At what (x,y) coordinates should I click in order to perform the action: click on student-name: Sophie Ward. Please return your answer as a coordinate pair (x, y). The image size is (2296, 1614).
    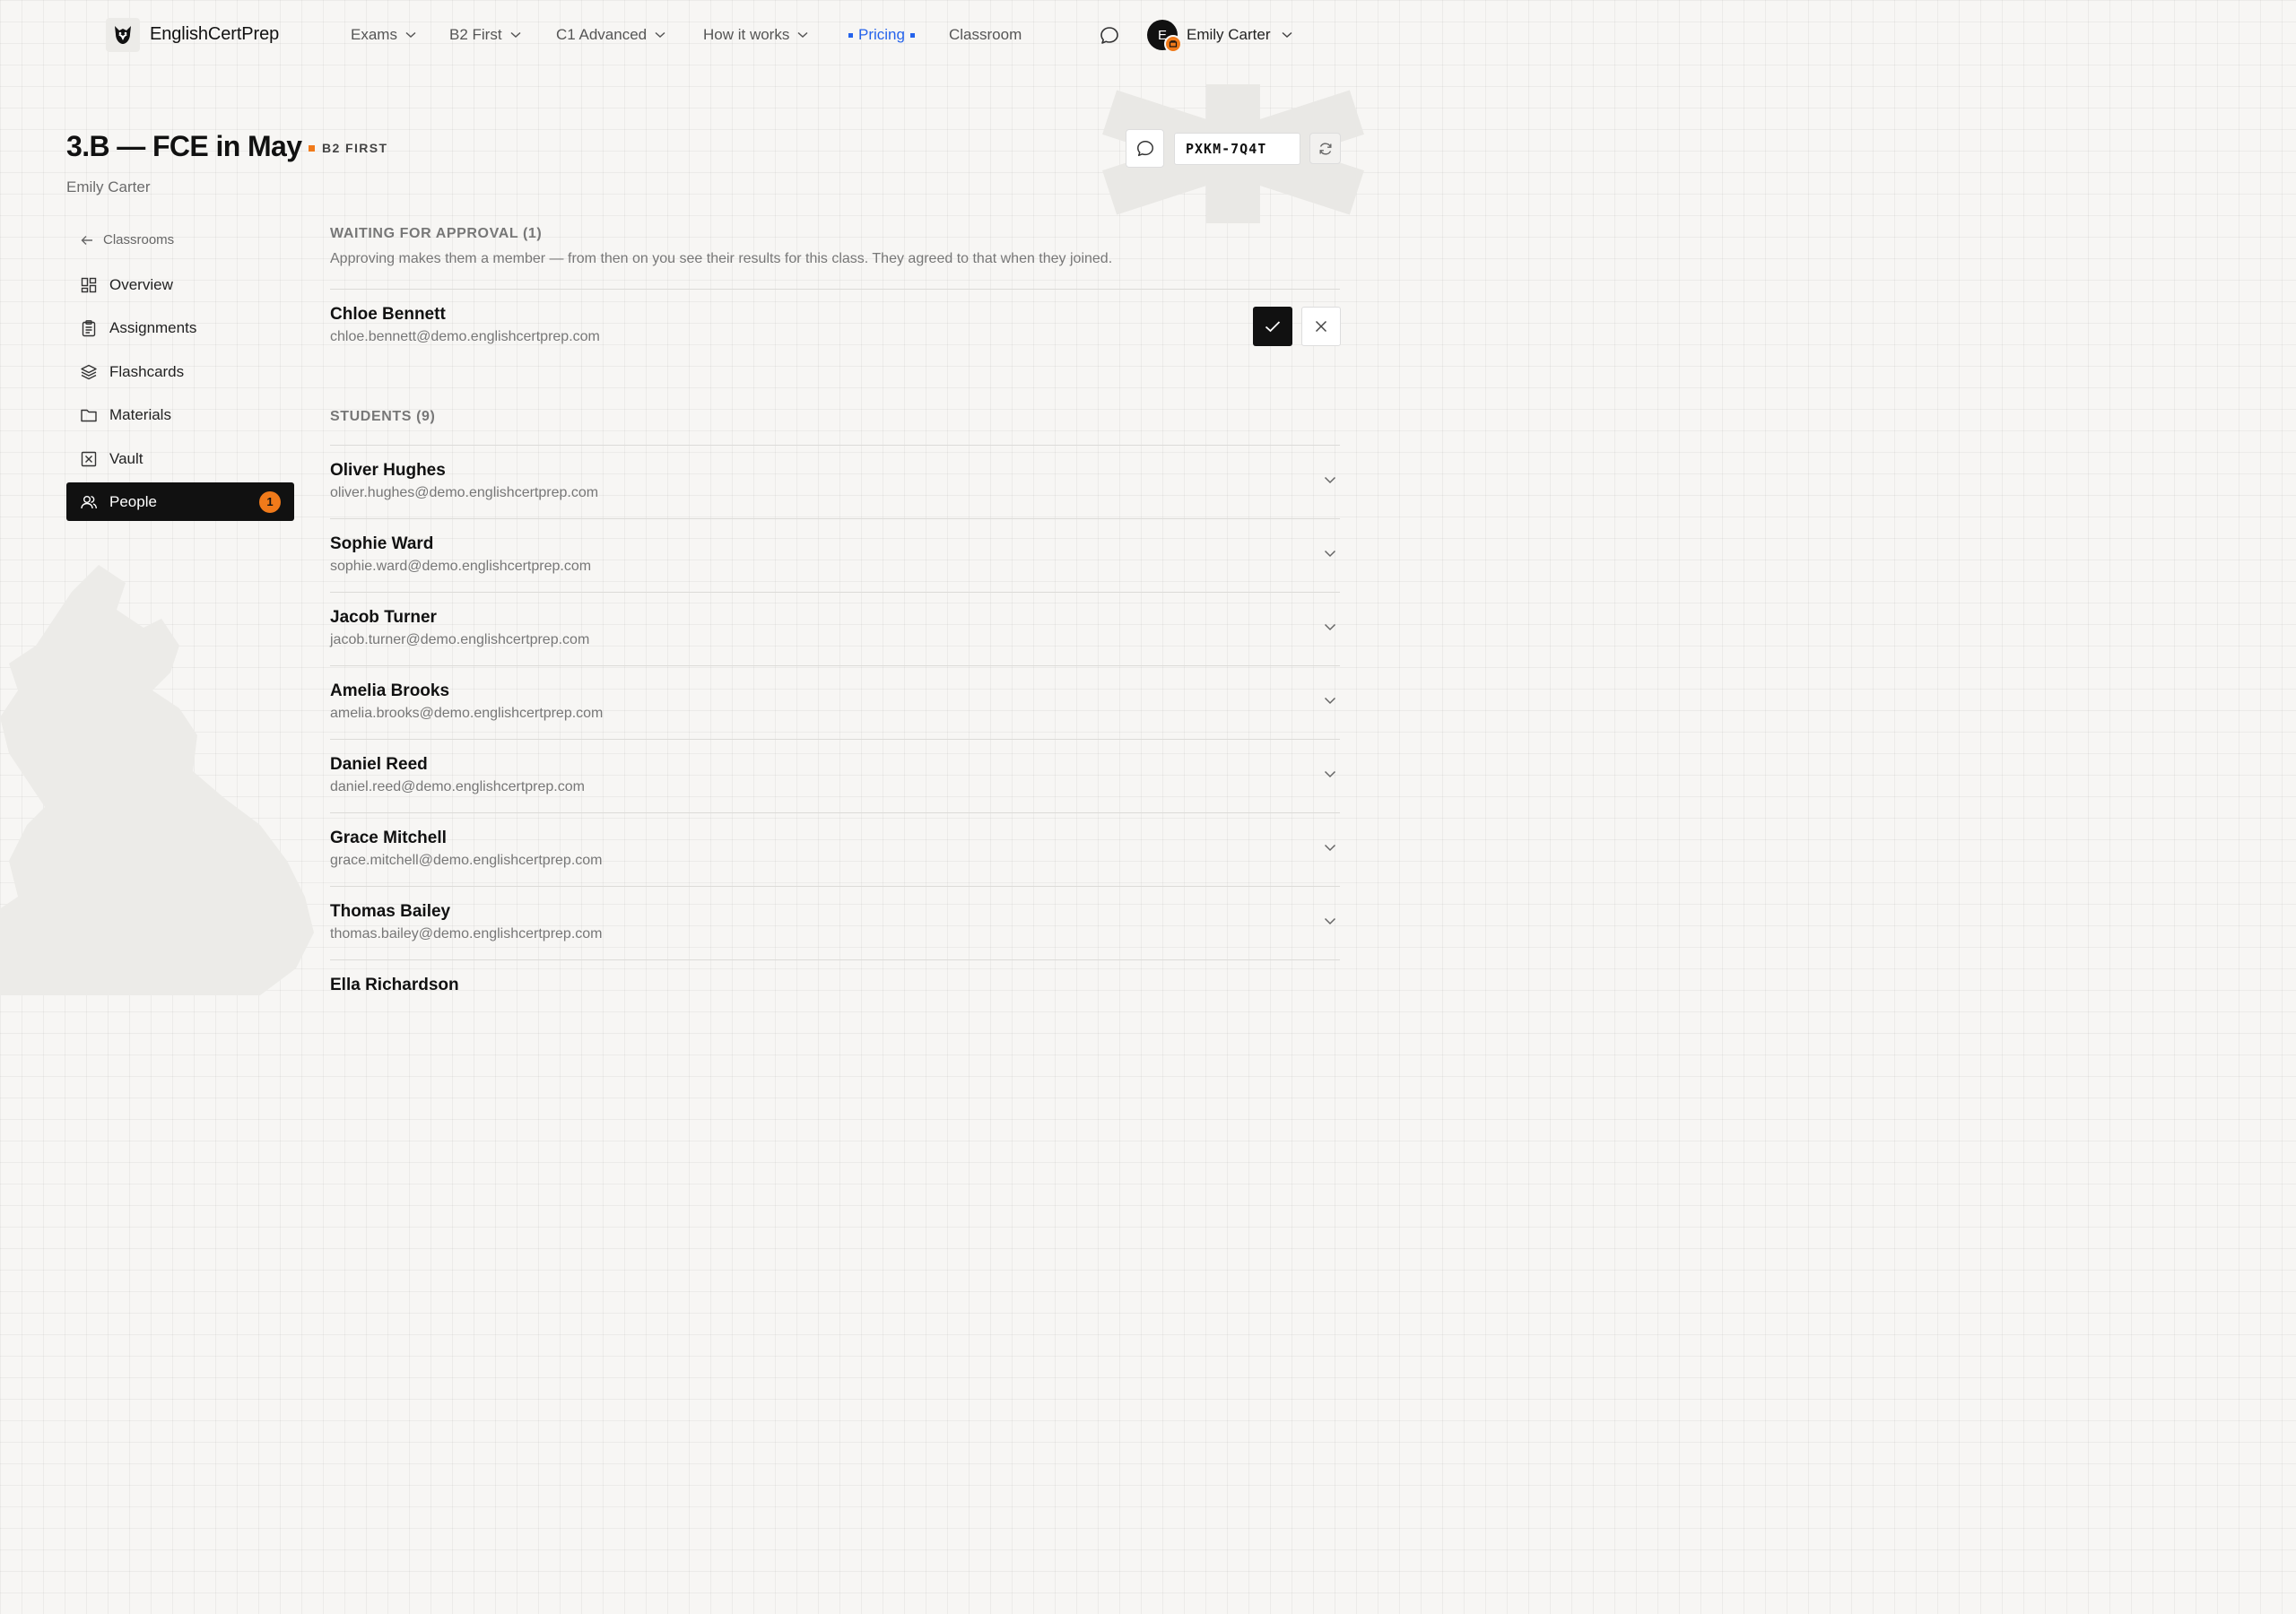
    Looking at the image, I should click on (382, 543).